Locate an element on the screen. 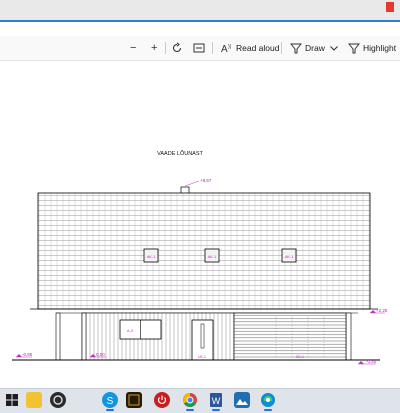 Image resolution: width=400 pixels, height=413 pixels. taskbar: S W is located at coordinates (200, 400).